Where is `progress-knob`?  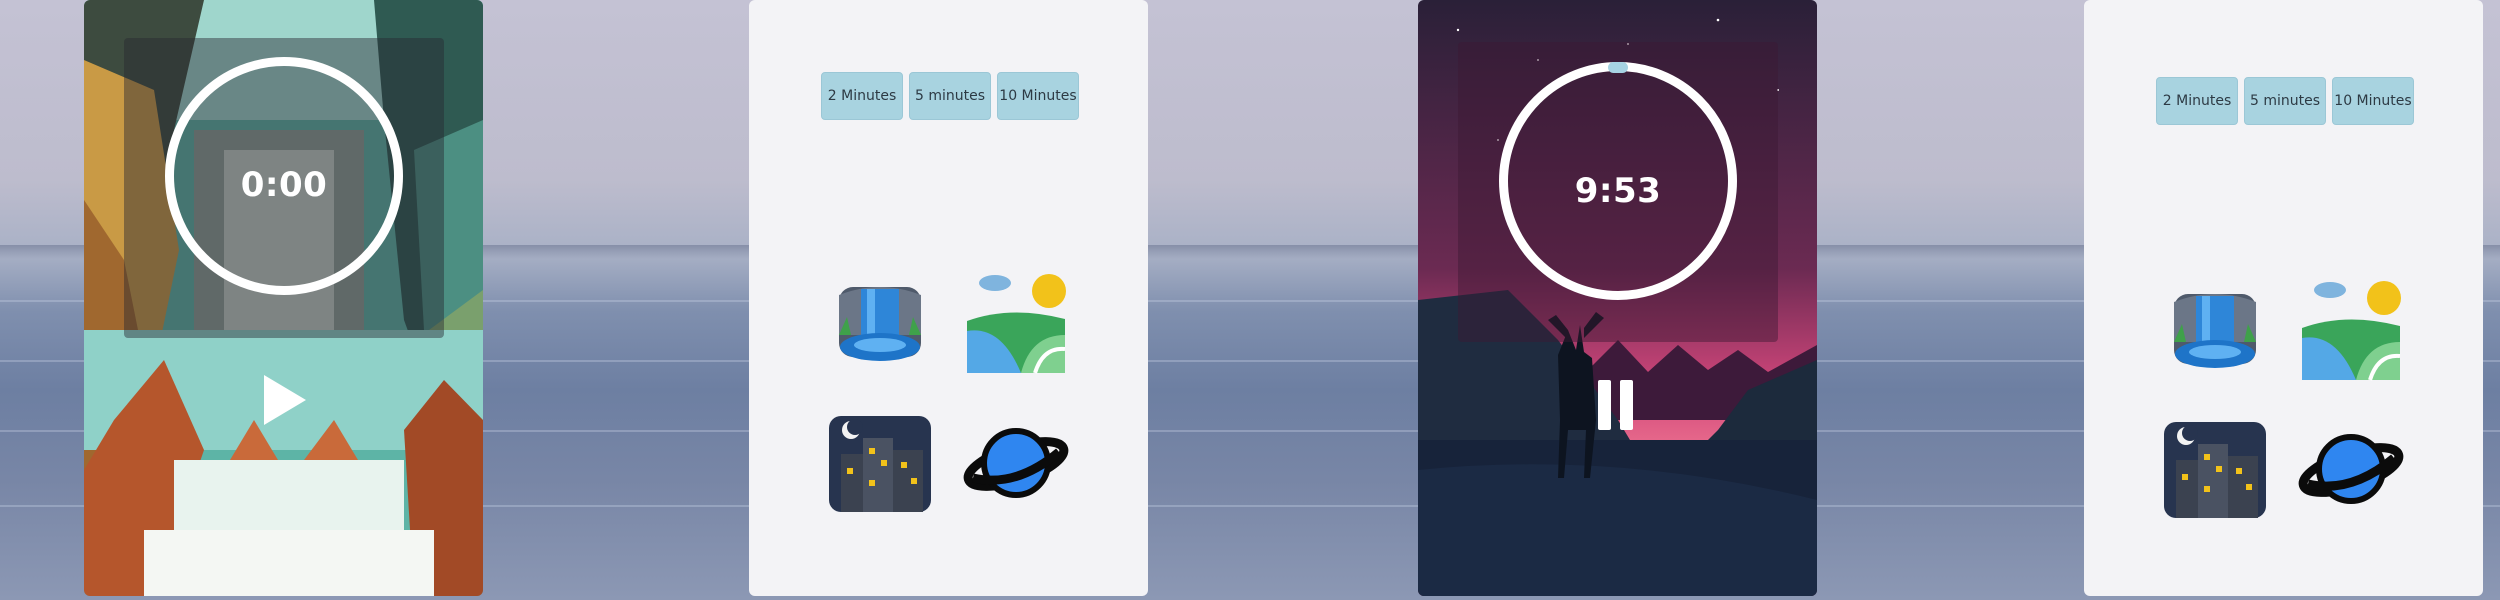 progress-knob is located at coordinates (1618, 67).